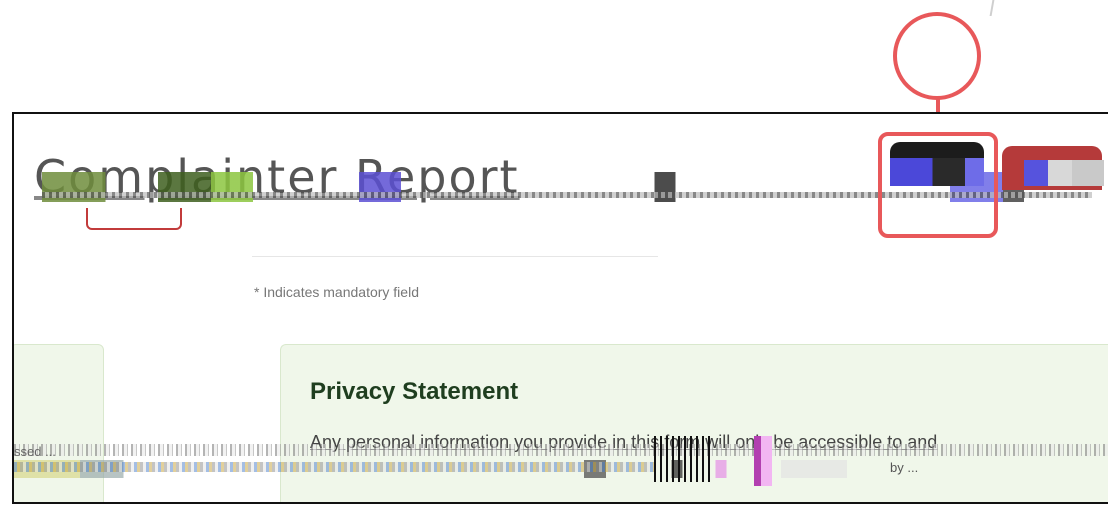 The width and height of the screenshot is (1108, 506). What do you see at coordinates (134, 219) in the screenshot?
I see `outline-button` at bounding box center [134, 219].